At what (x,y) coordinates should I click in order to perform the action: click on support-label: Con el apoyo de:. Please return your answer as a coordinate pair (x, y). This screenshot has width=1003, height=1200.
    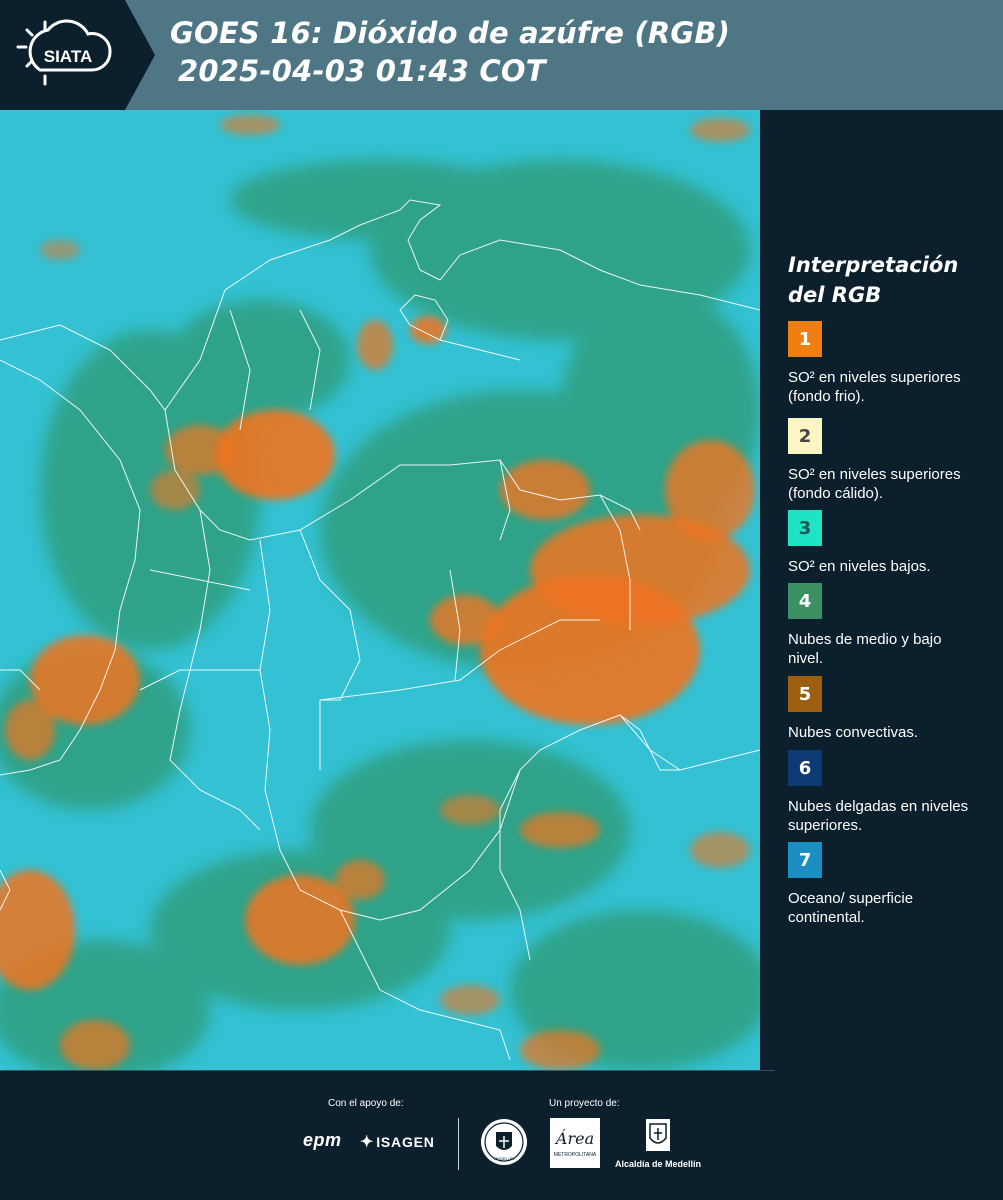
    Looking at the image, I should click on (366, 1103).